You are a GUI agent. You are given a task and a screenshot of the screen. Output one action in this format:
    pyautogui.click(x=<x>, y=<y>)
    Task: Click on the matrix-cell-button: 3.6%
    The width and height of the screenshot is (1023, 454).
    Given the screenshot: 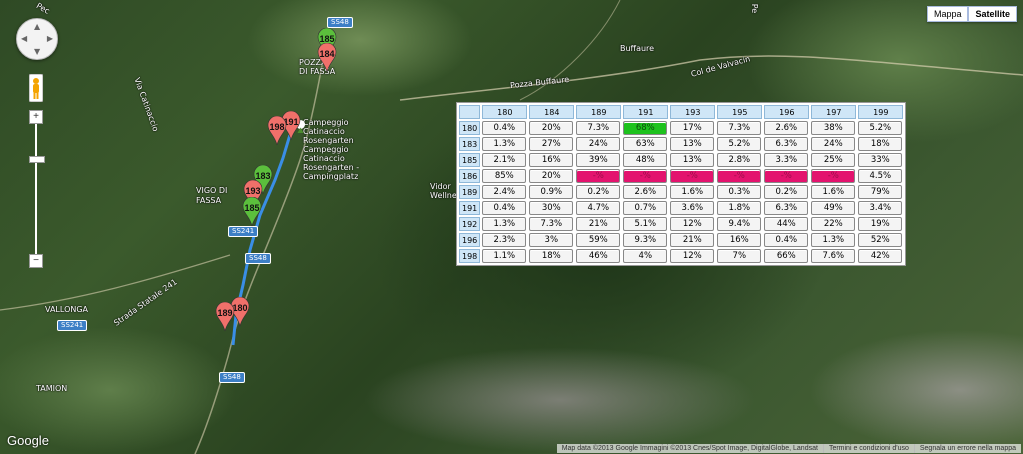 What is the action you would take?
    pyautogui.click(x=692, y=208)
    